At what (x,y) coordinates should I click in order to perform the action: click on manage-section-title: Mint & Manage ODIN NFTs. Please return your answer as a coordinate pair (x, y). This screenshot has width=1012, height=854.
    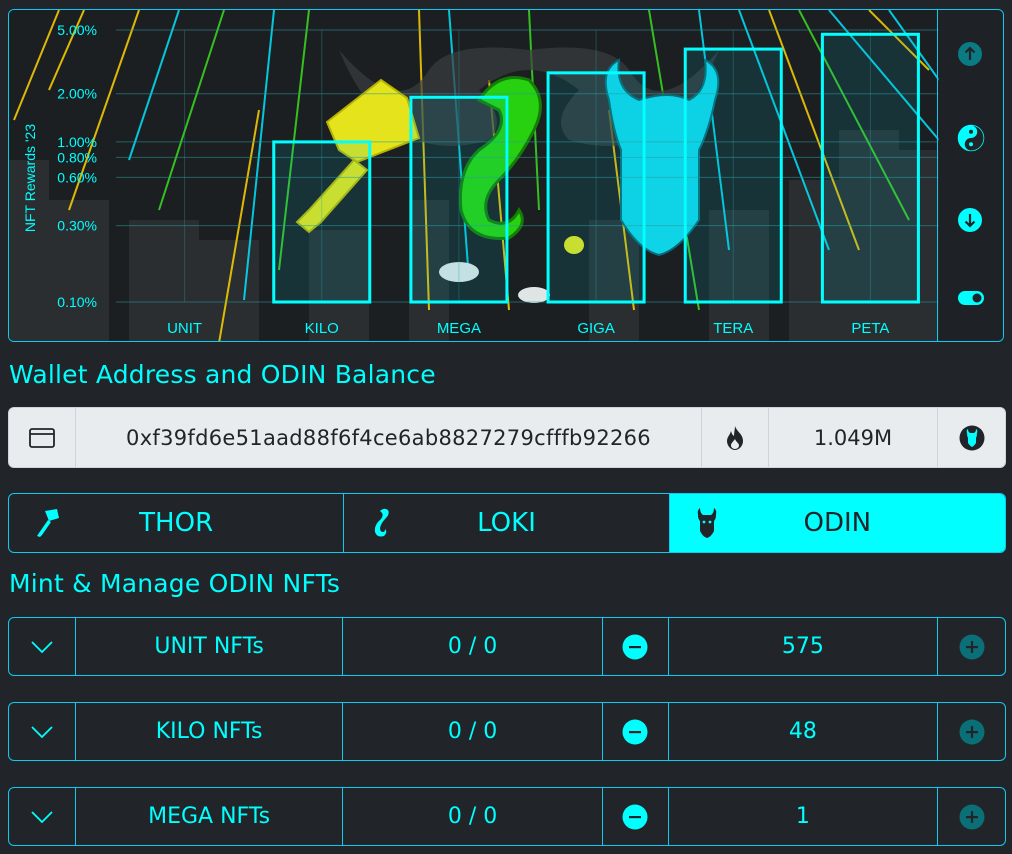
    Looking at the image, I should click on (175, 583).